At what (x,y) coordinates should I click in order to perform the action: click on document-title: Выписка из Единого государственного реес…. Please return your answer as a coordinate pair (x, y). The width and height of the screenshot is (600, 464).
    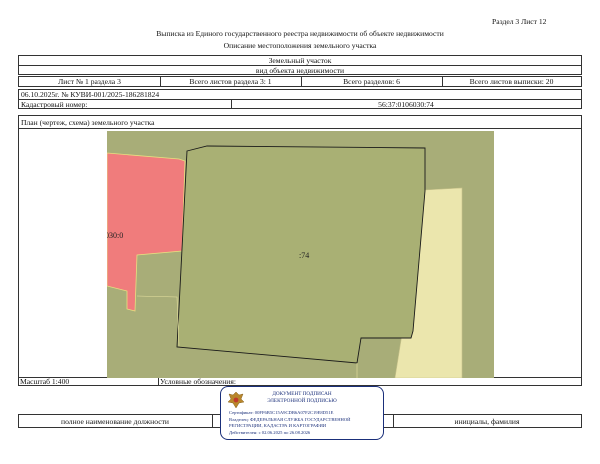
    Looking at the image, I should click on (300, 33).